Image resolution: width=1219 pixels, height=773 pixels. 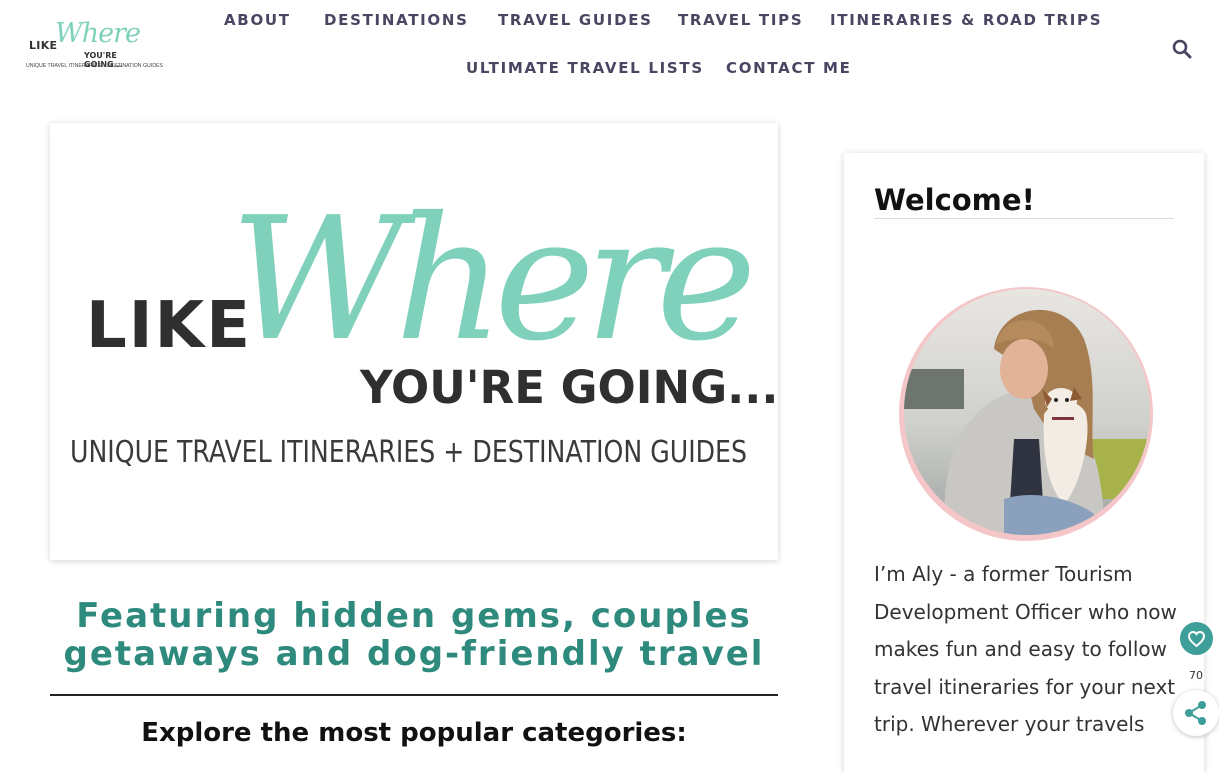 What do you see at coordinates (1027, 412) in the screenshot?
I see `avatar` at bounding box center [1027, 412].